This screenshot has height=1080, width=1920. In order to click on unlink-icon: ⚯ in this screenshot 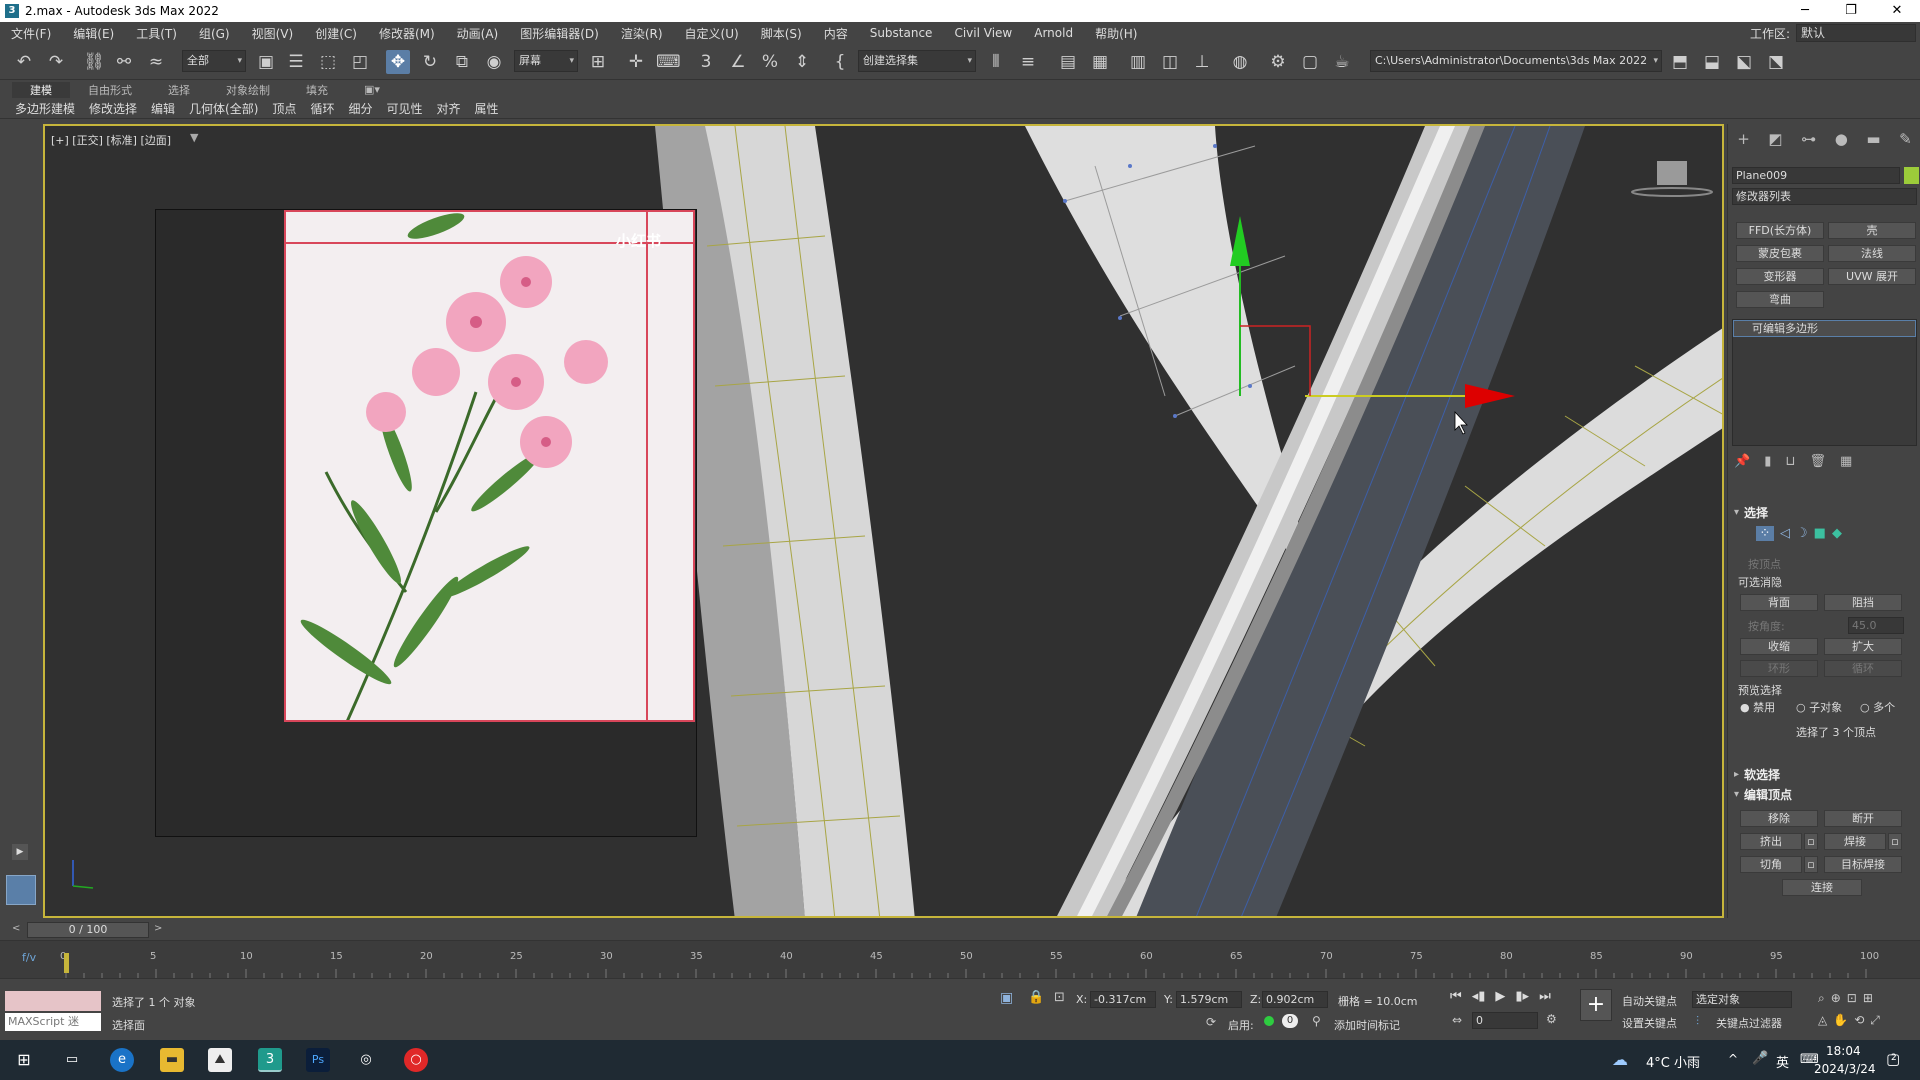, I will do `click(124, 62)`.